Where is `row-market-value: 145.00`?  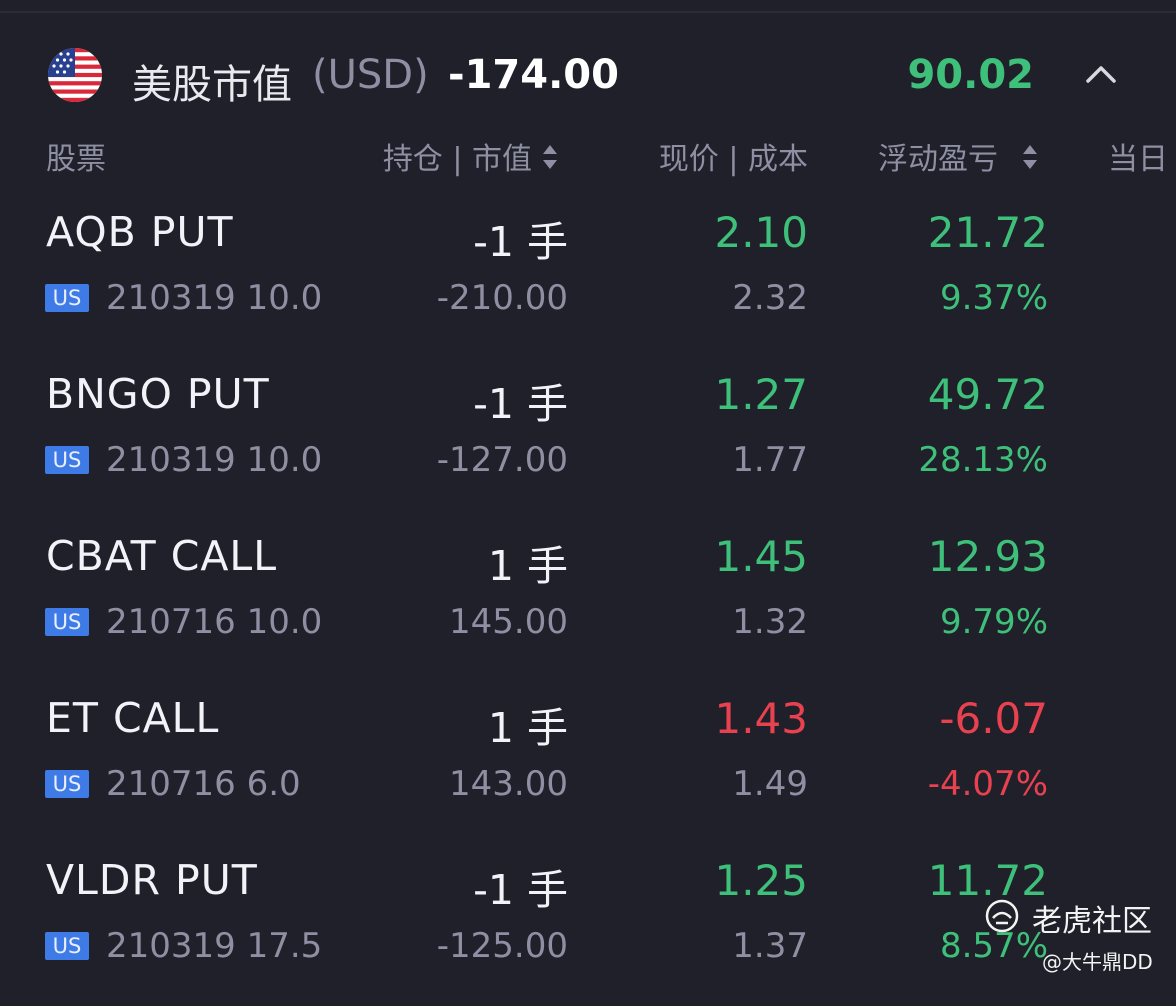 row-market-value: 145.00 is located at coordinates (508, 622).